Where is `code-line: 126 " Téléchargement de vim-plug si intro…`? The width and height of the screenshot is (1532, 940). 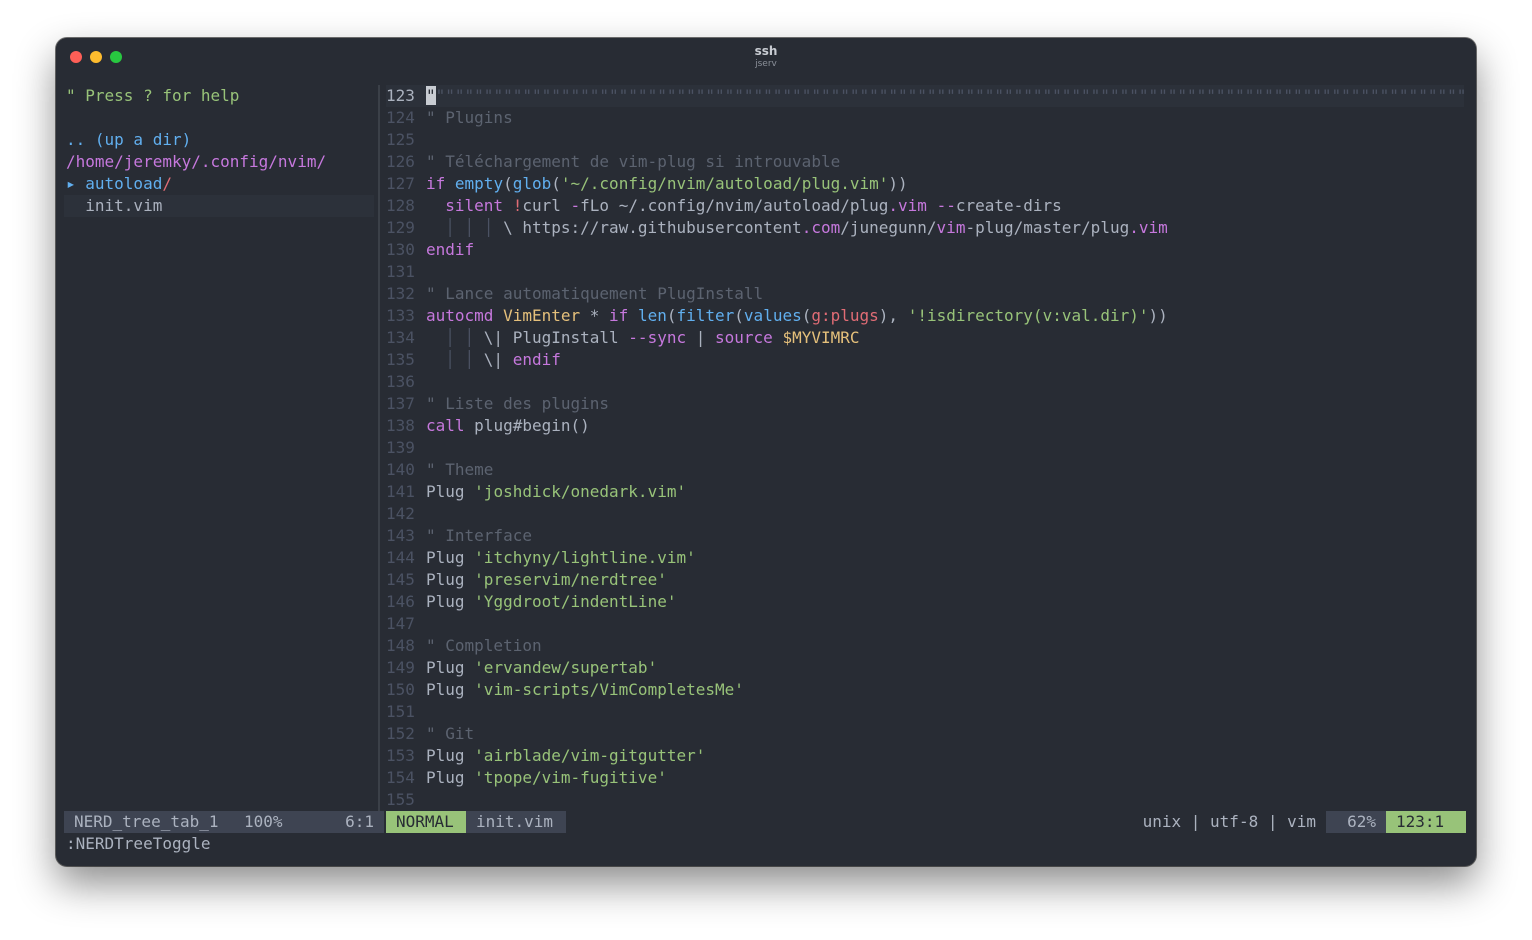 code-line: 126 " Téléchargement de vim-plug si intro… is located at coordinates (925, 162).